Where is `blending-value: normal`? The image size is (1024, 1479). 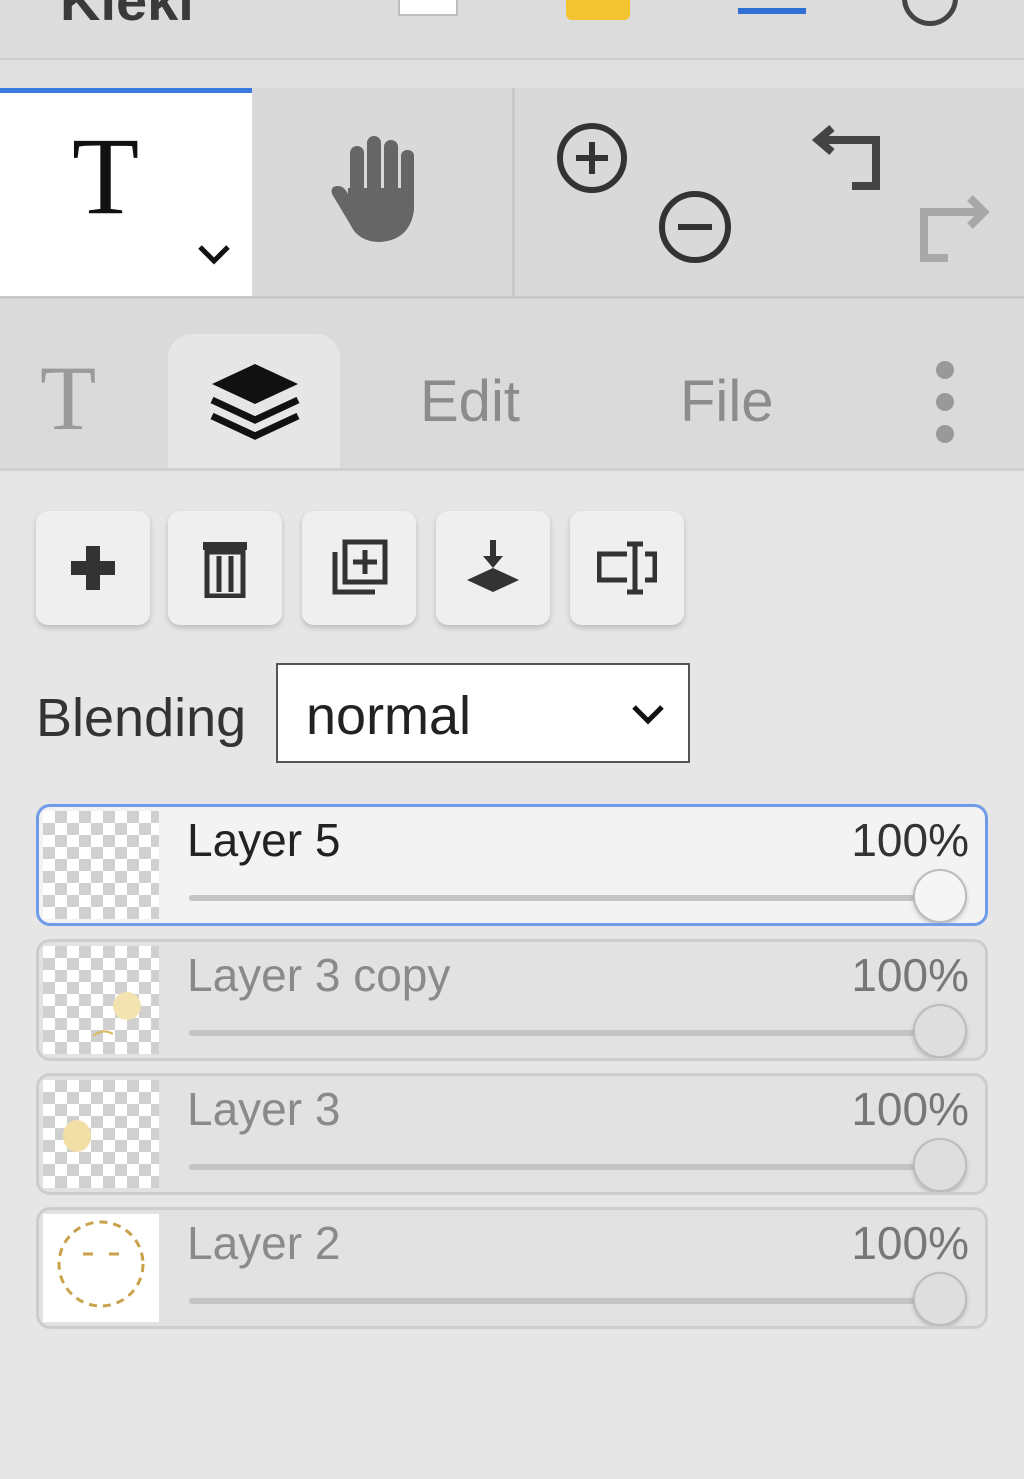
blending-value: normal is located at coordinates (389, 716).